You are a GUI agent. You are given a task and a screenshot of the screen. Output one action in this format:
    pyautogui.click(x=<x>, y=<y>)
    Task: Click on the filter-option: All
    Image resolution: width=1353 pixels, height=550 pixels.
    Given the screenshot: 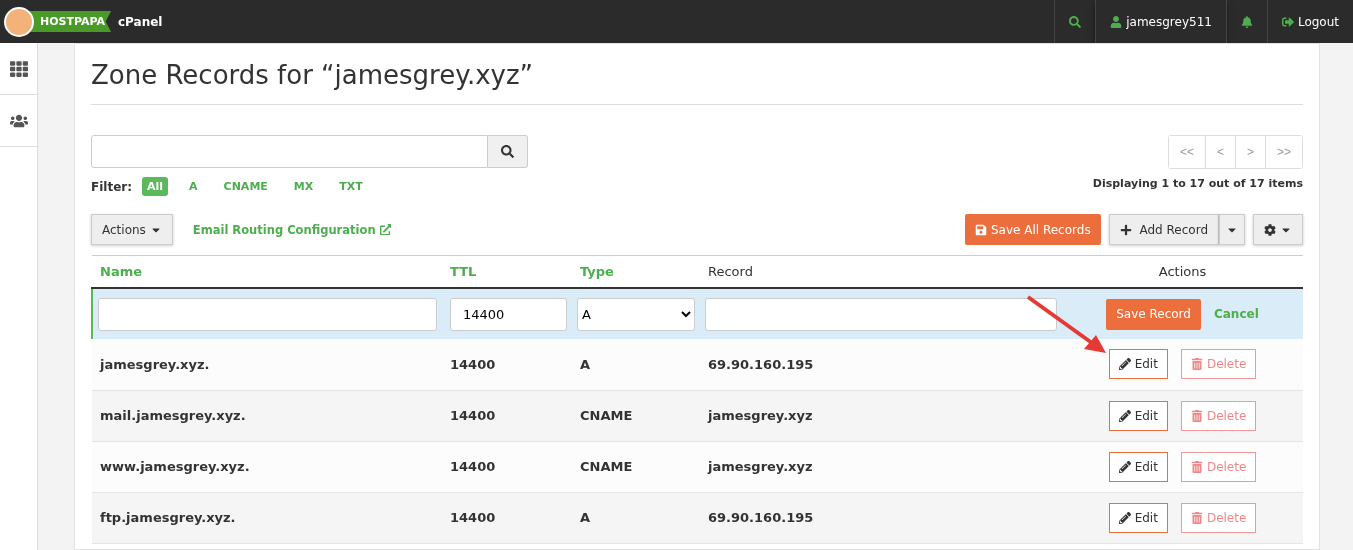 What is the action you would take?
    pyautogui.click(x=155, y=186)
    